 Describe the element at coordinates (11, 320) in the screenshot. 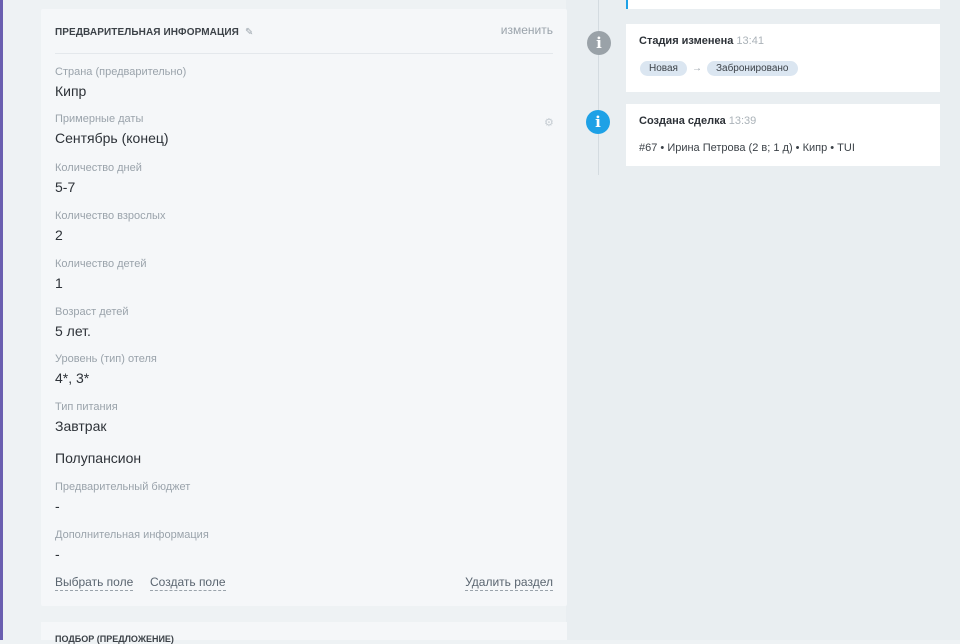

I see `left-edge` at that location.